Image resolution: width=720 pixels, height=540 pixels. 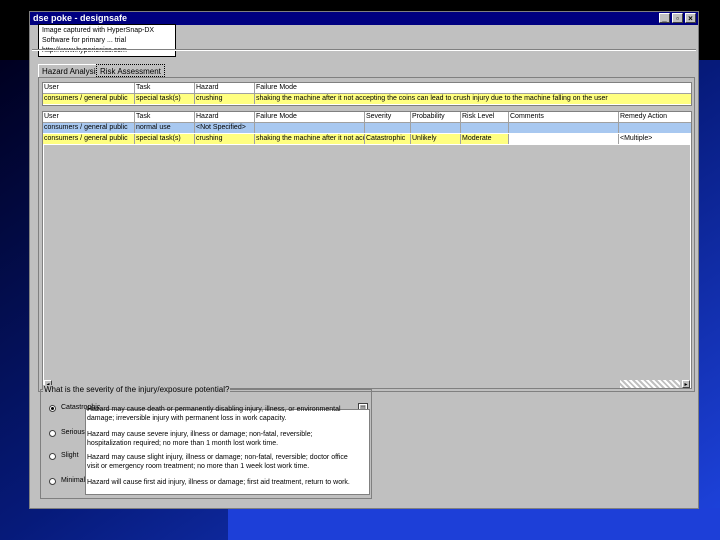 I want to click on column-header: Remedy Action, so click(x=644, y=116).